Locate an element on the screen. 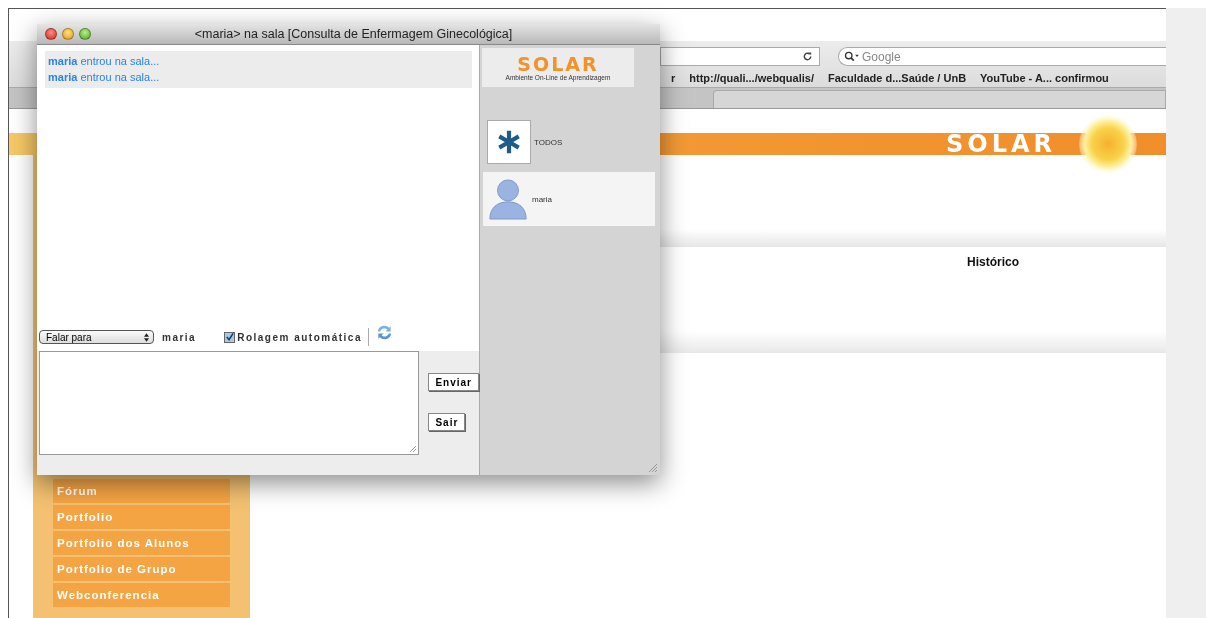 This screenshot has height=618, width=1206. user-name: TODOS is located at coordinates (548, 142).